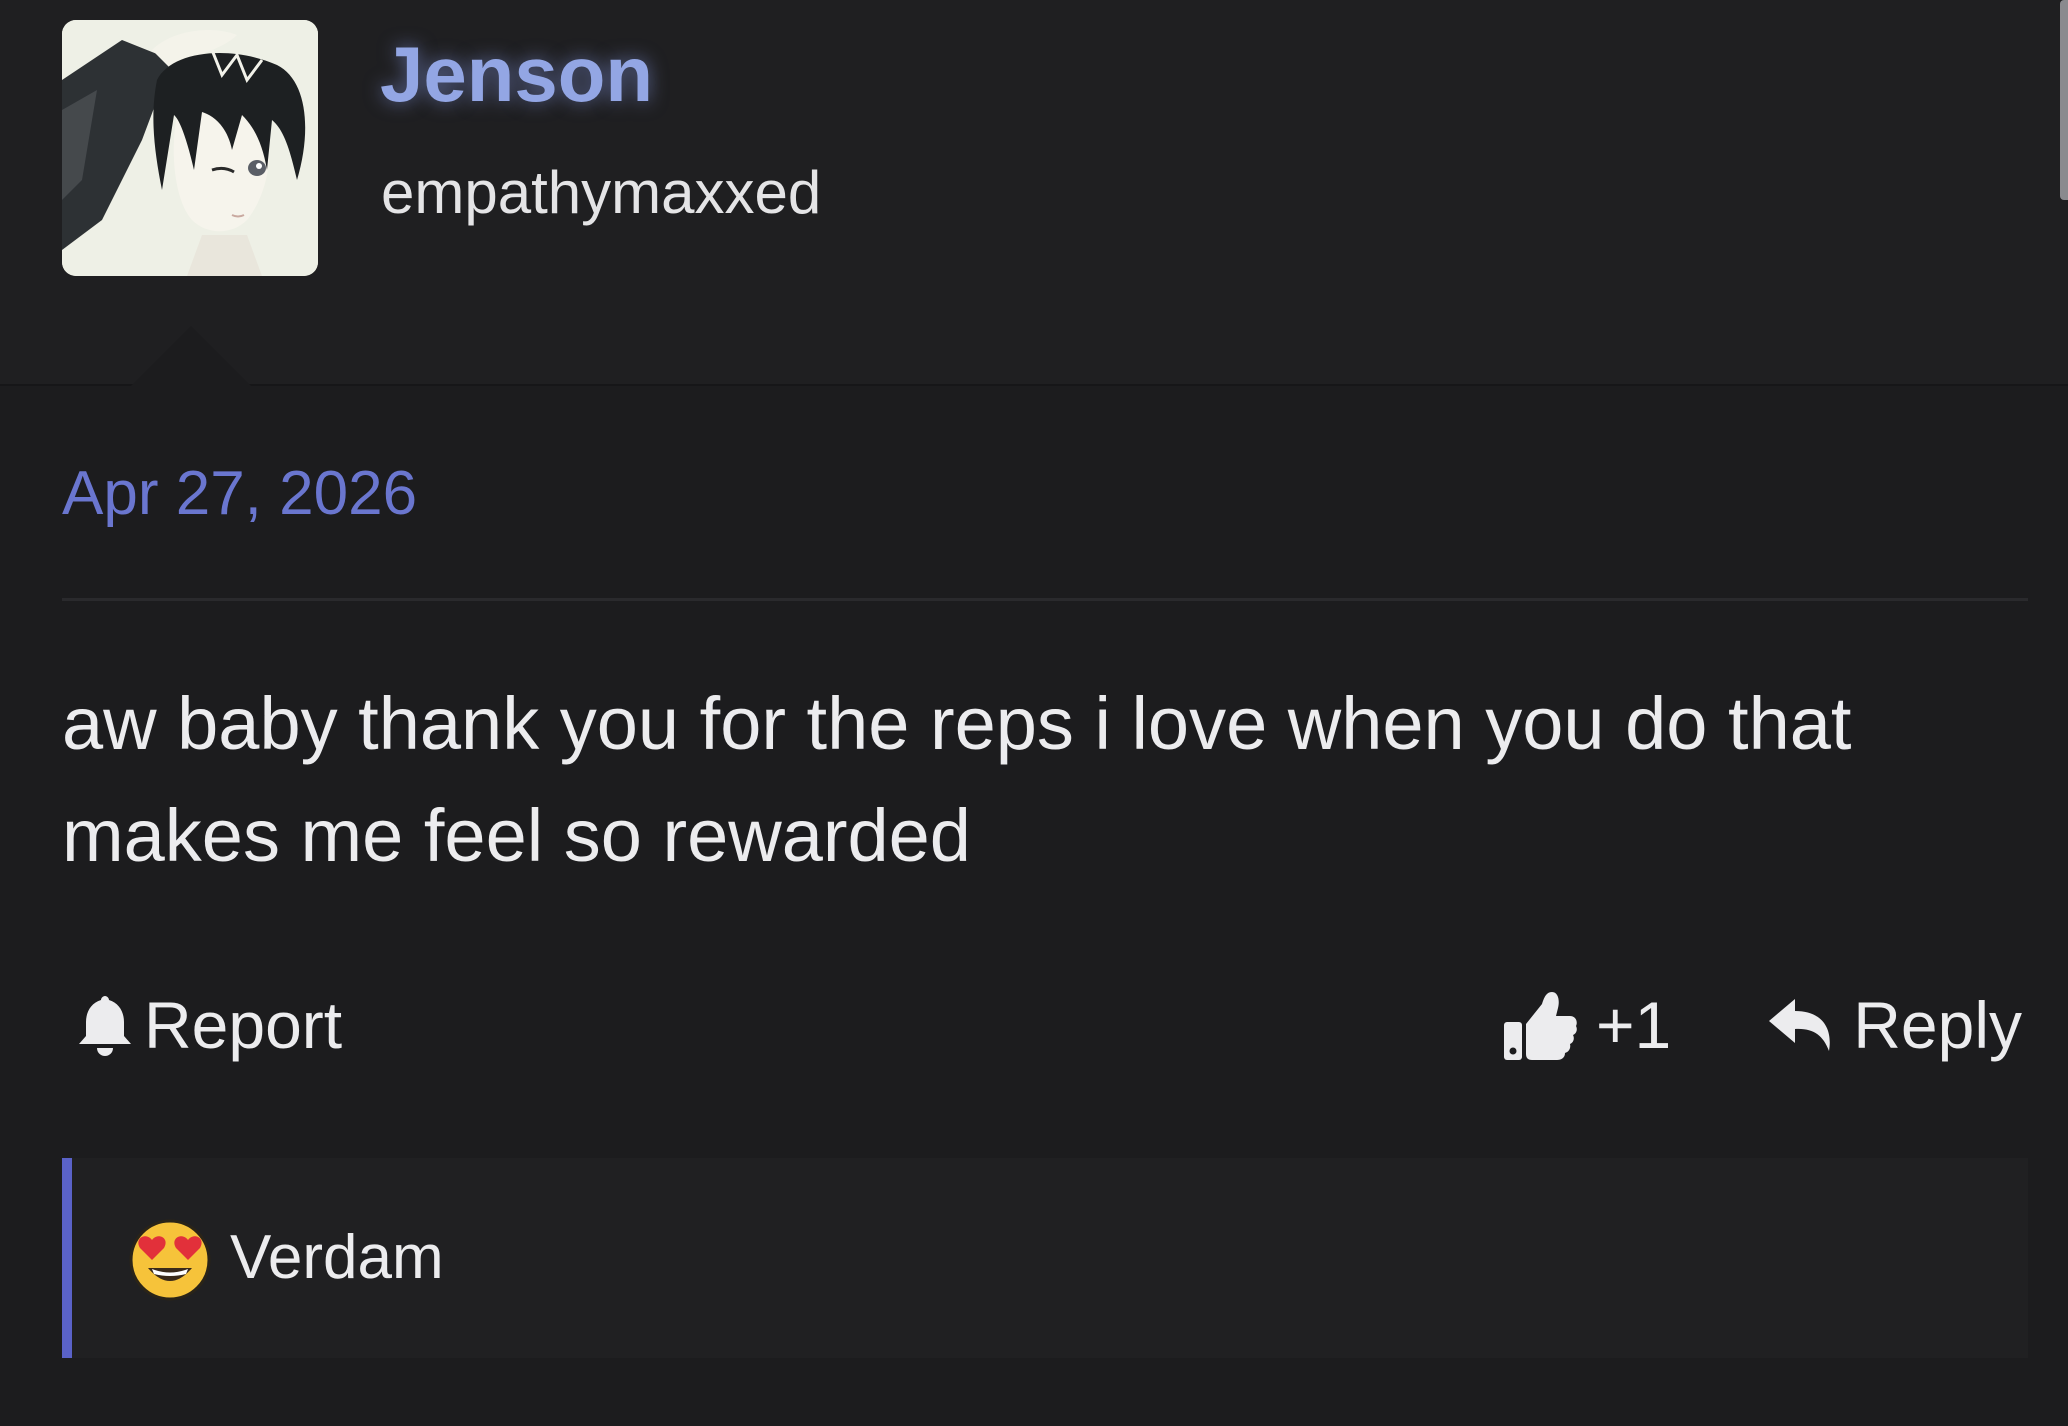 The height and width of the screenshot is (1426, 2068). What do you see at coordinates (2064, 100) in the screenshot?
I see `scrollbar-thumb` at bounding box center [2064, 100].